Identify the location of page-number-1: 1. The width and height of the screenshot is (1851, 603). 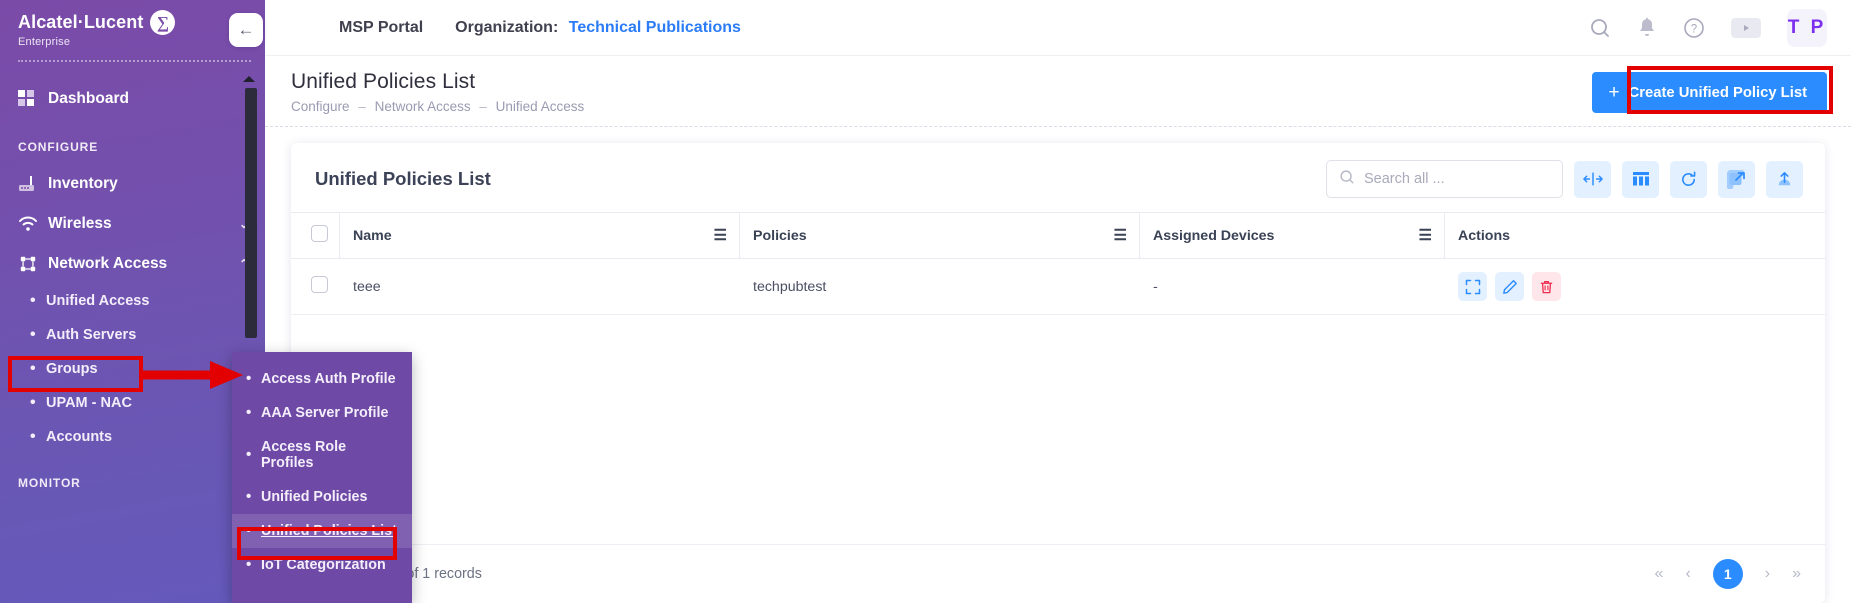
(1727, 574).